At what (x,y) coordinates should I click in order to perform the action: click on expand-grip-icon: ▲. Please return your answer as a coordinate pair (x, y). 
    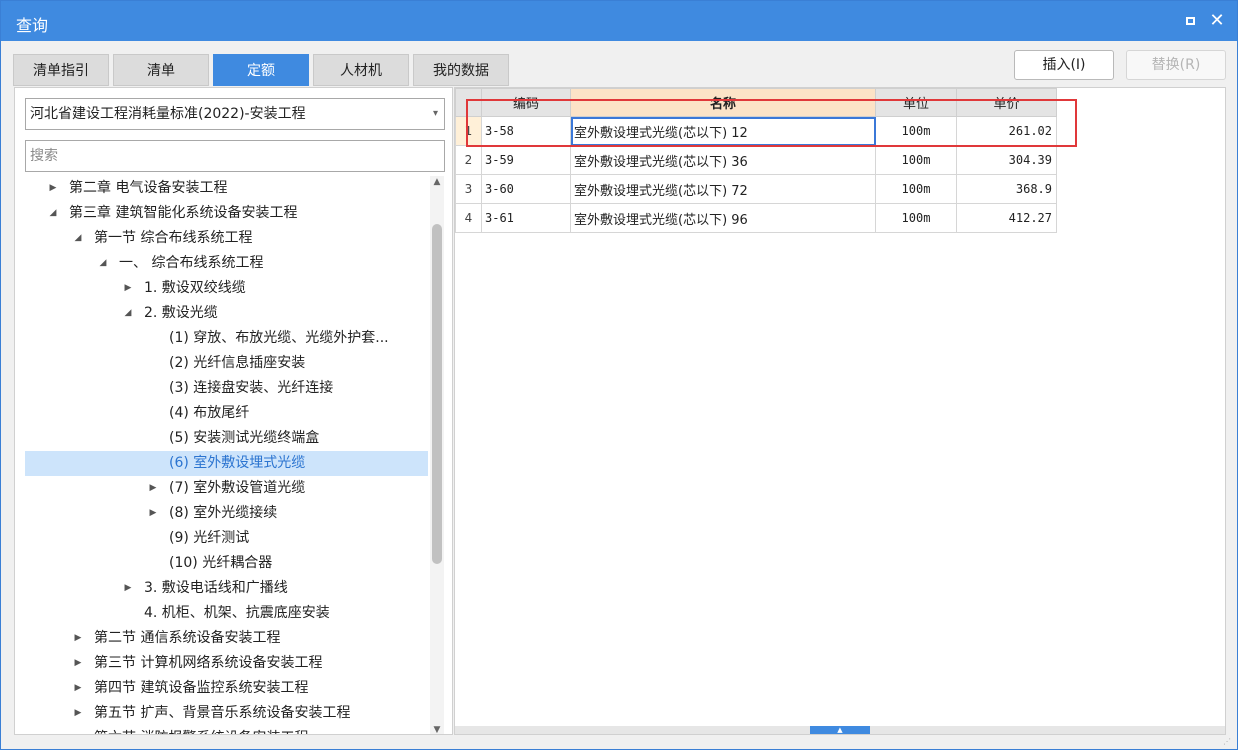
    Looking at the image, I should click on (840, 730).